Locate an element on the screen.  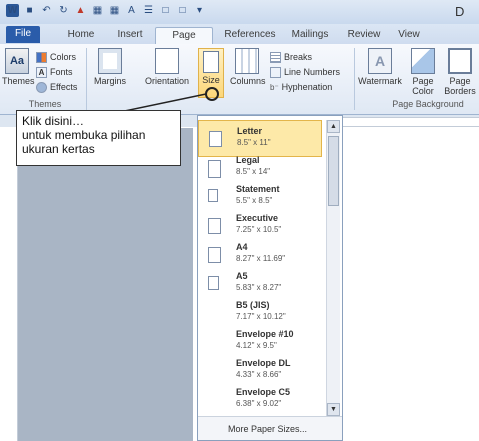
orientation-icon is located at coordinates (167, 61).